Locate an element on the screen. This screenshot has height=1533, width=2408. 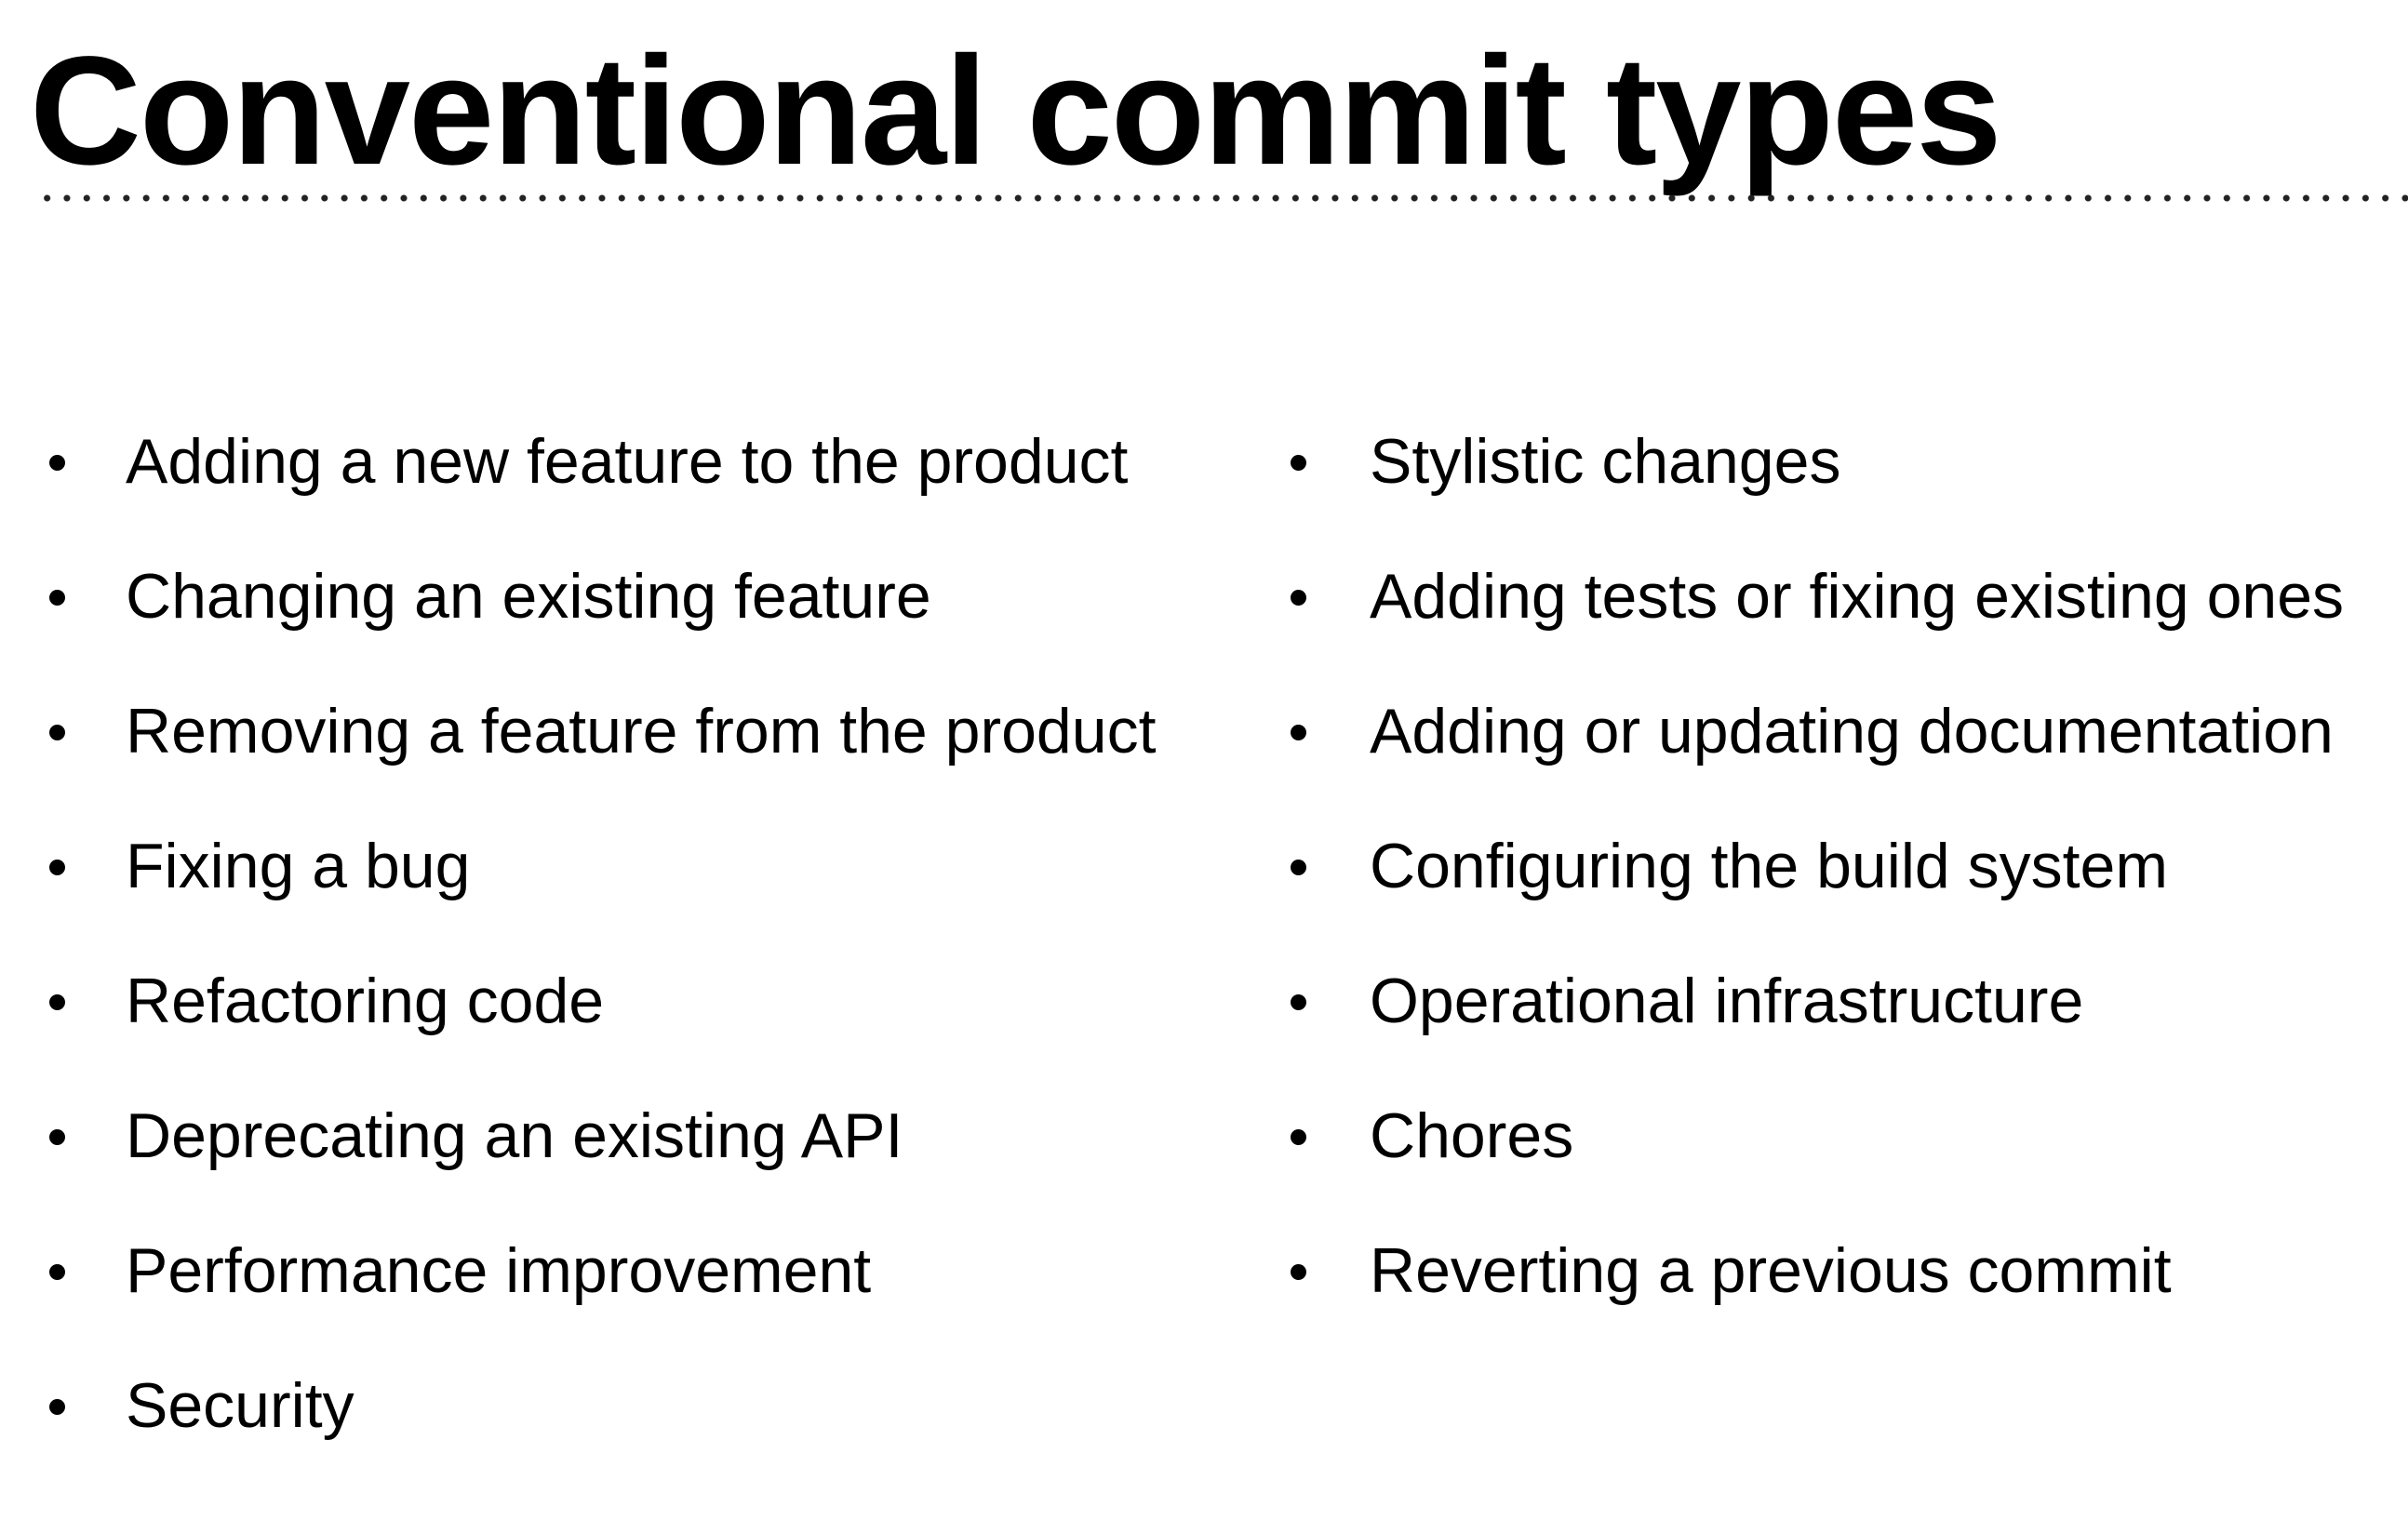
list-item: Security is located at coordinates (623, 1406).